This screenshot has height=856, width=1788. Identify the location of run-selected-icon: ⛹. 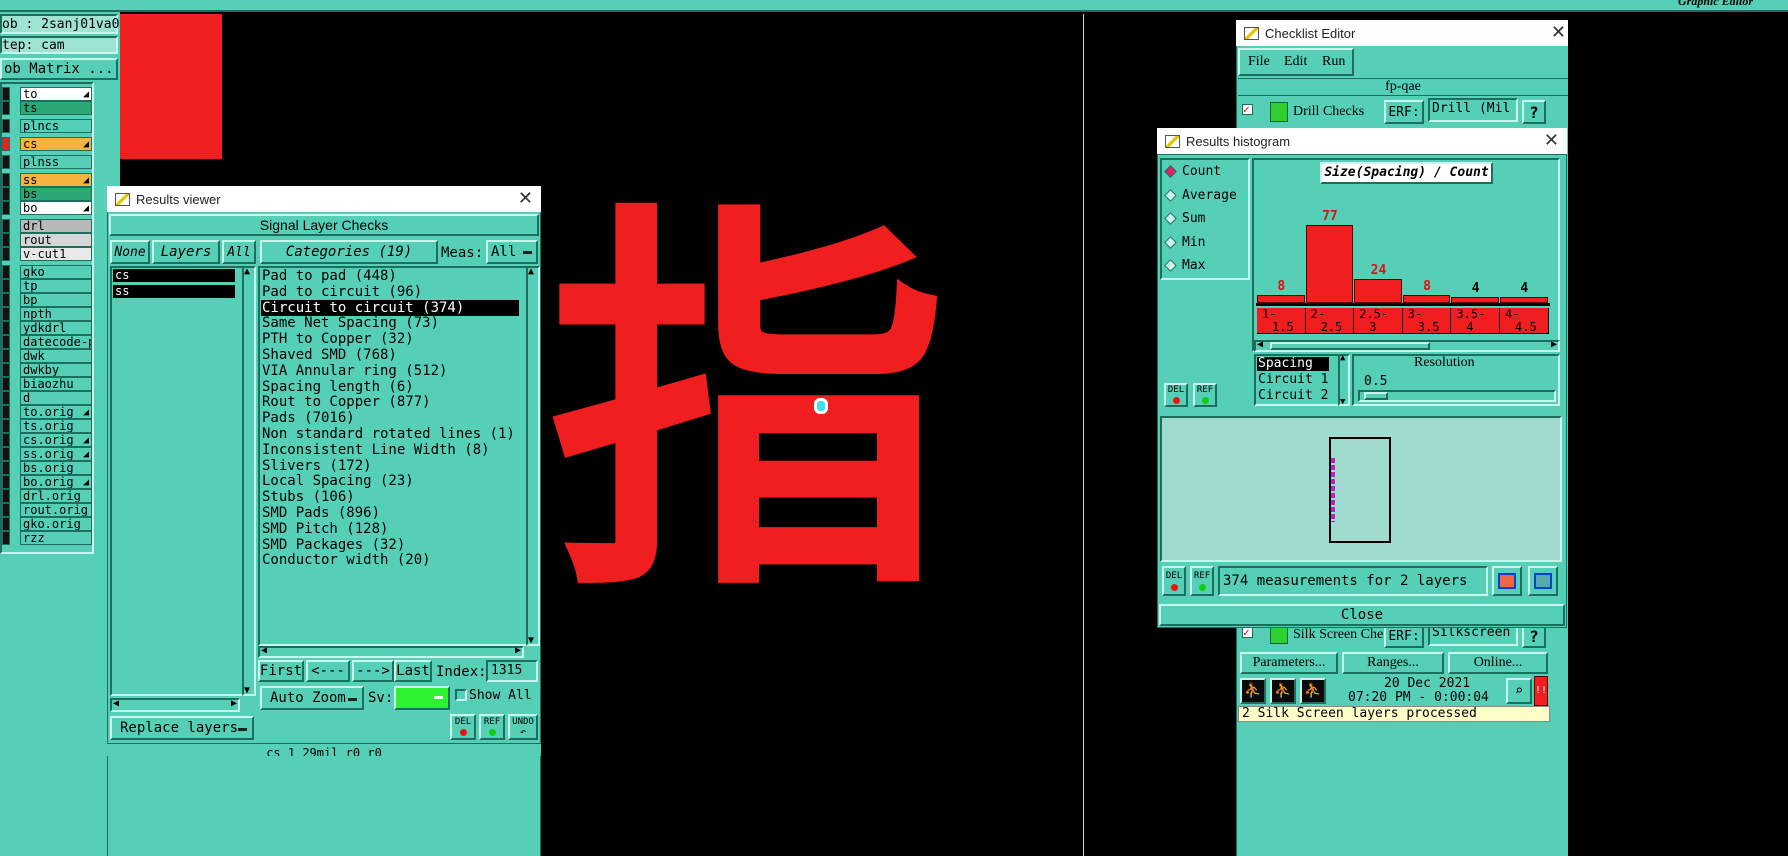
(1283, 691).